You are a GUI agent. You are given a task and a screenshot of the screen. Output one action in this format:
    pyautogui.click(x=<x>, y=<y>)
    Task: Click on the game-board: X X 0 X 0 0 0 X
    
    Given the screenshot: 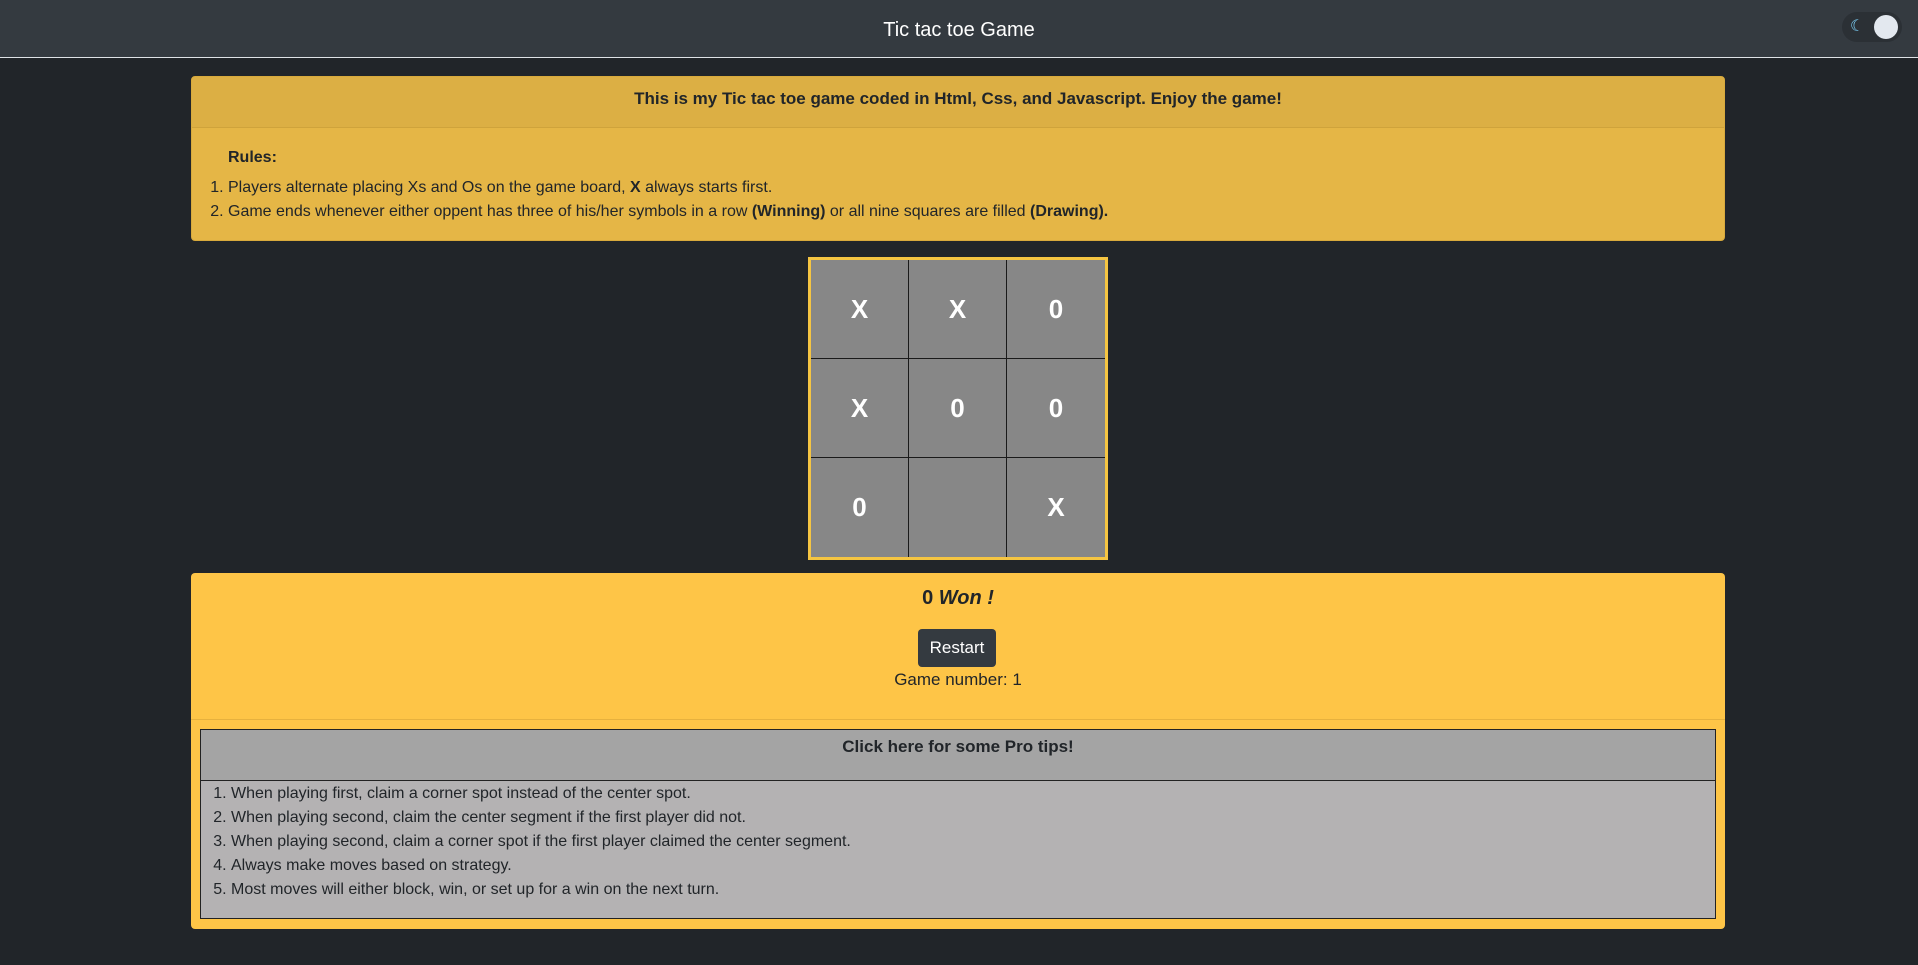 What is the action you would take?
    pyautogui.click(x=958, y=408)
    